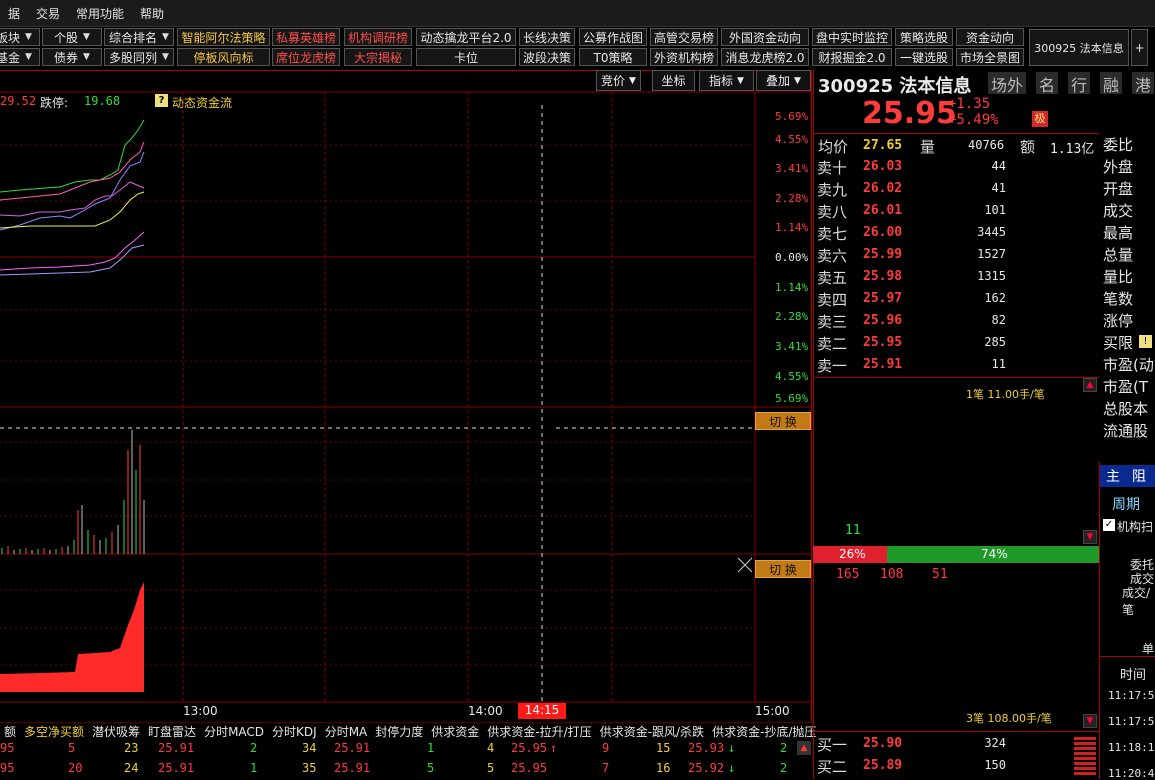  I want to click on toolbar_row1-item-6: 动态擒龙平台2.0, so click(466, 37).